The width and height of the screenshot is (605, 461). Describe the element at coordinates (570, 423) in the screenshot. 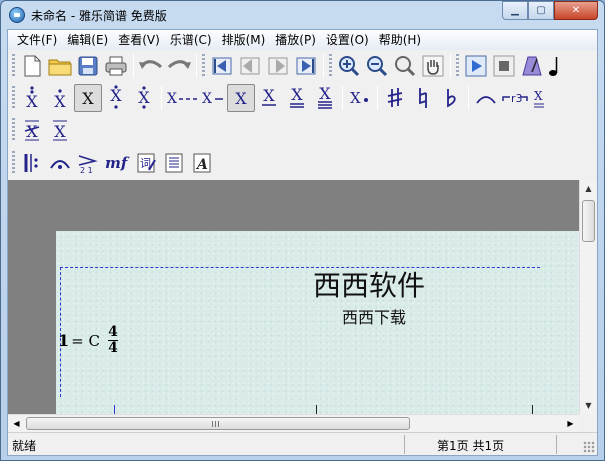

I see `scroll-right-icon: ▶` at that location.